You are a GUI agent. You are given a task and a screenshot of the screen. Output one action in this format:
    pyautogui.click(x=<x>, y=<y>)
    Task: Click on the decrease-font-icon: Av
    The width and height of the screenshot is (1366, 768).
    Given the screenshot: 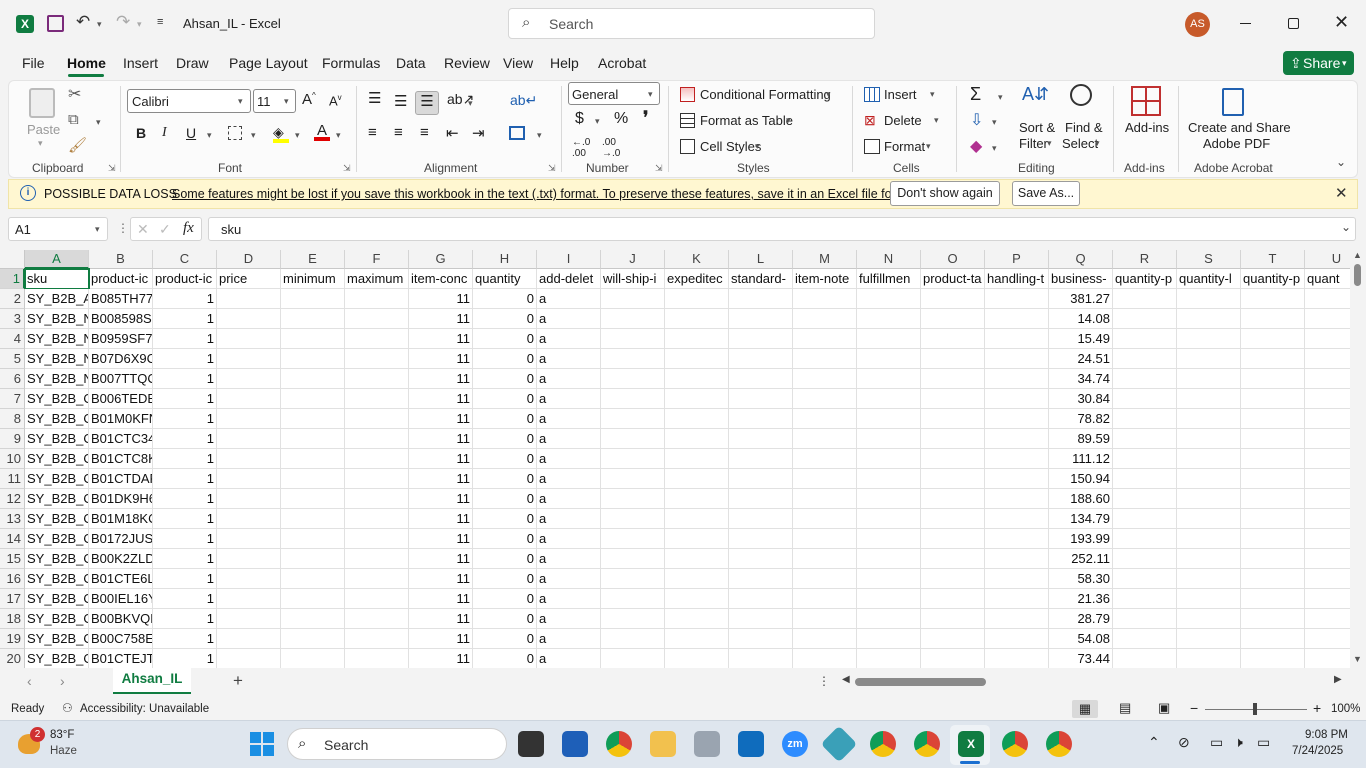 What is the action you would take?
    pyautogui.click(x=335, y=100)
    